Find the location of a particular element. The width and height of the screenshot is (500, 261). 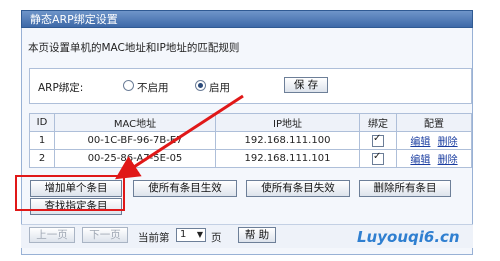

help-button: 帮 助 is located at coordinates (257, 235).